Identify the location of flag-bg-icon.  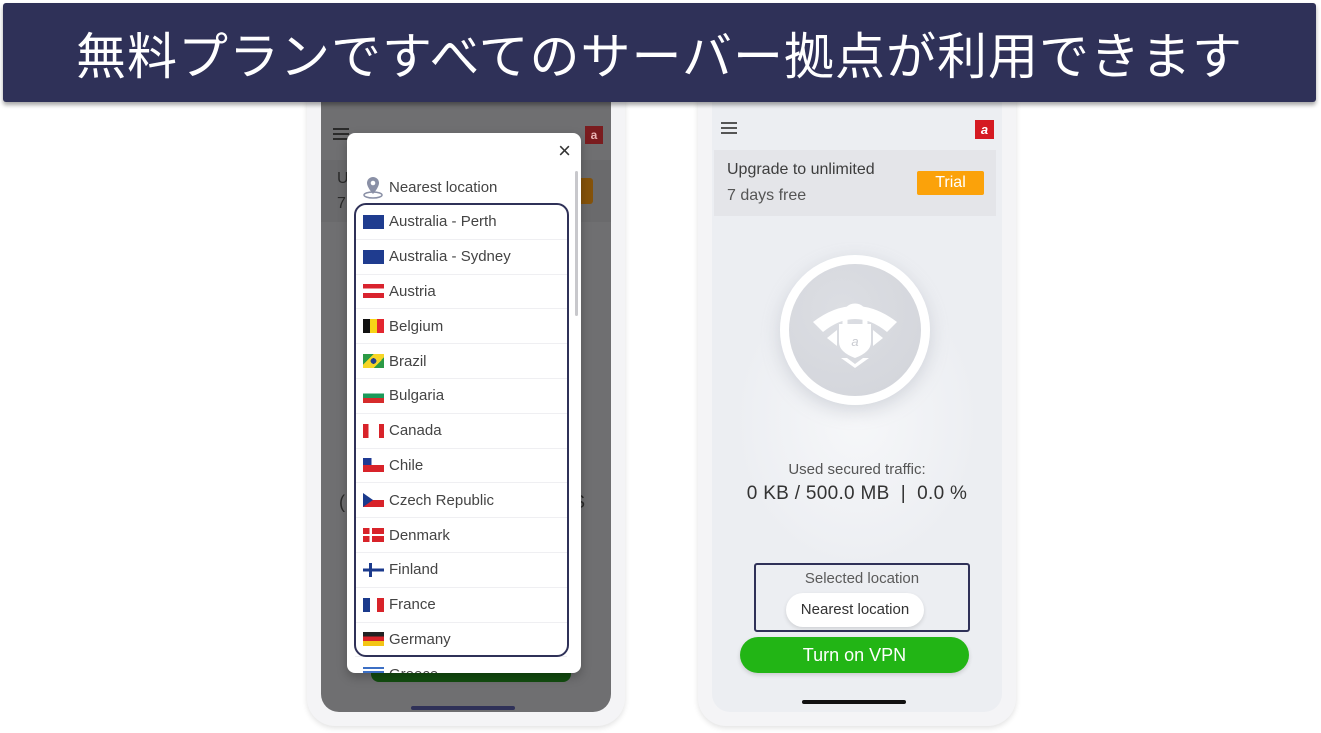
(373, 395).